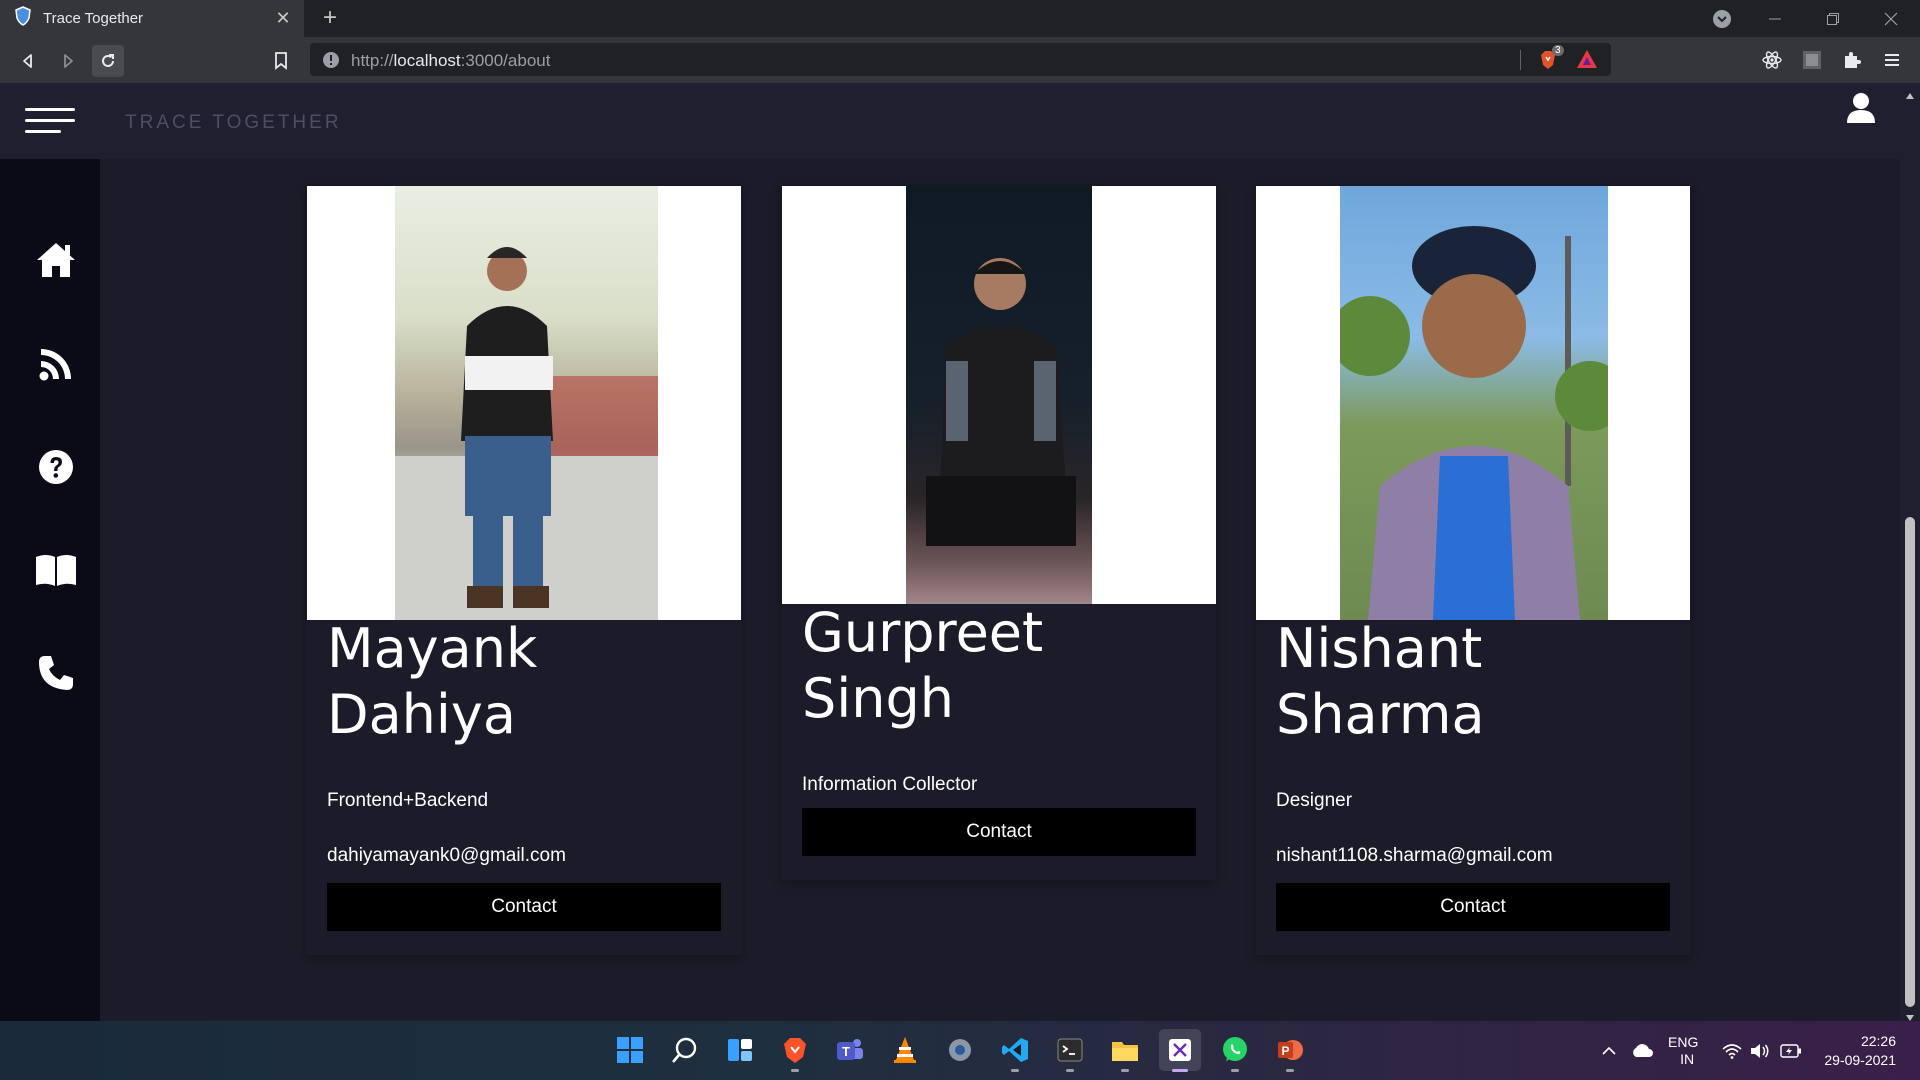 The height and width of the screenshot is (1080, 1920). I want to click on language-code: ENG, so click(1683, 1041).